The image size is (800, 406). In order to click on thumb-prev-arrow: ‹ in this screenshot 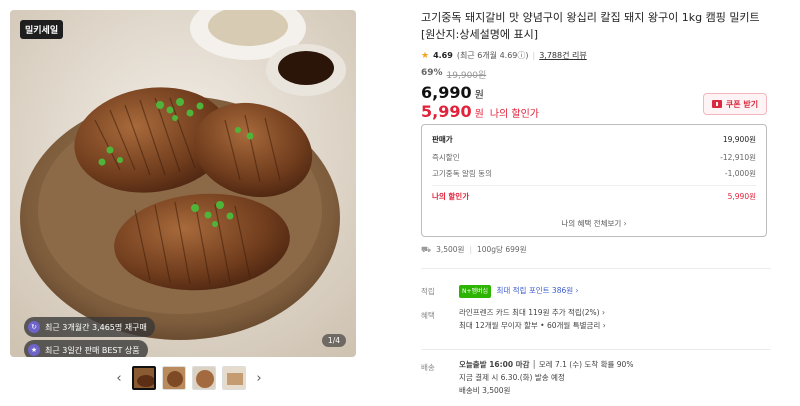, I will do `click(119, 378)`.